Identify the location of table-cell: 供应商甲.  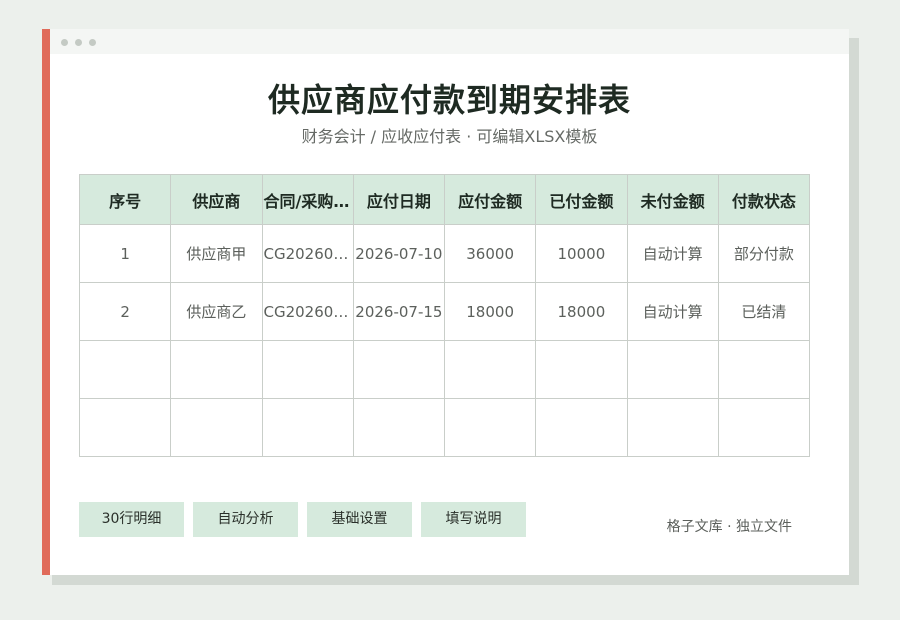
(216, 253).